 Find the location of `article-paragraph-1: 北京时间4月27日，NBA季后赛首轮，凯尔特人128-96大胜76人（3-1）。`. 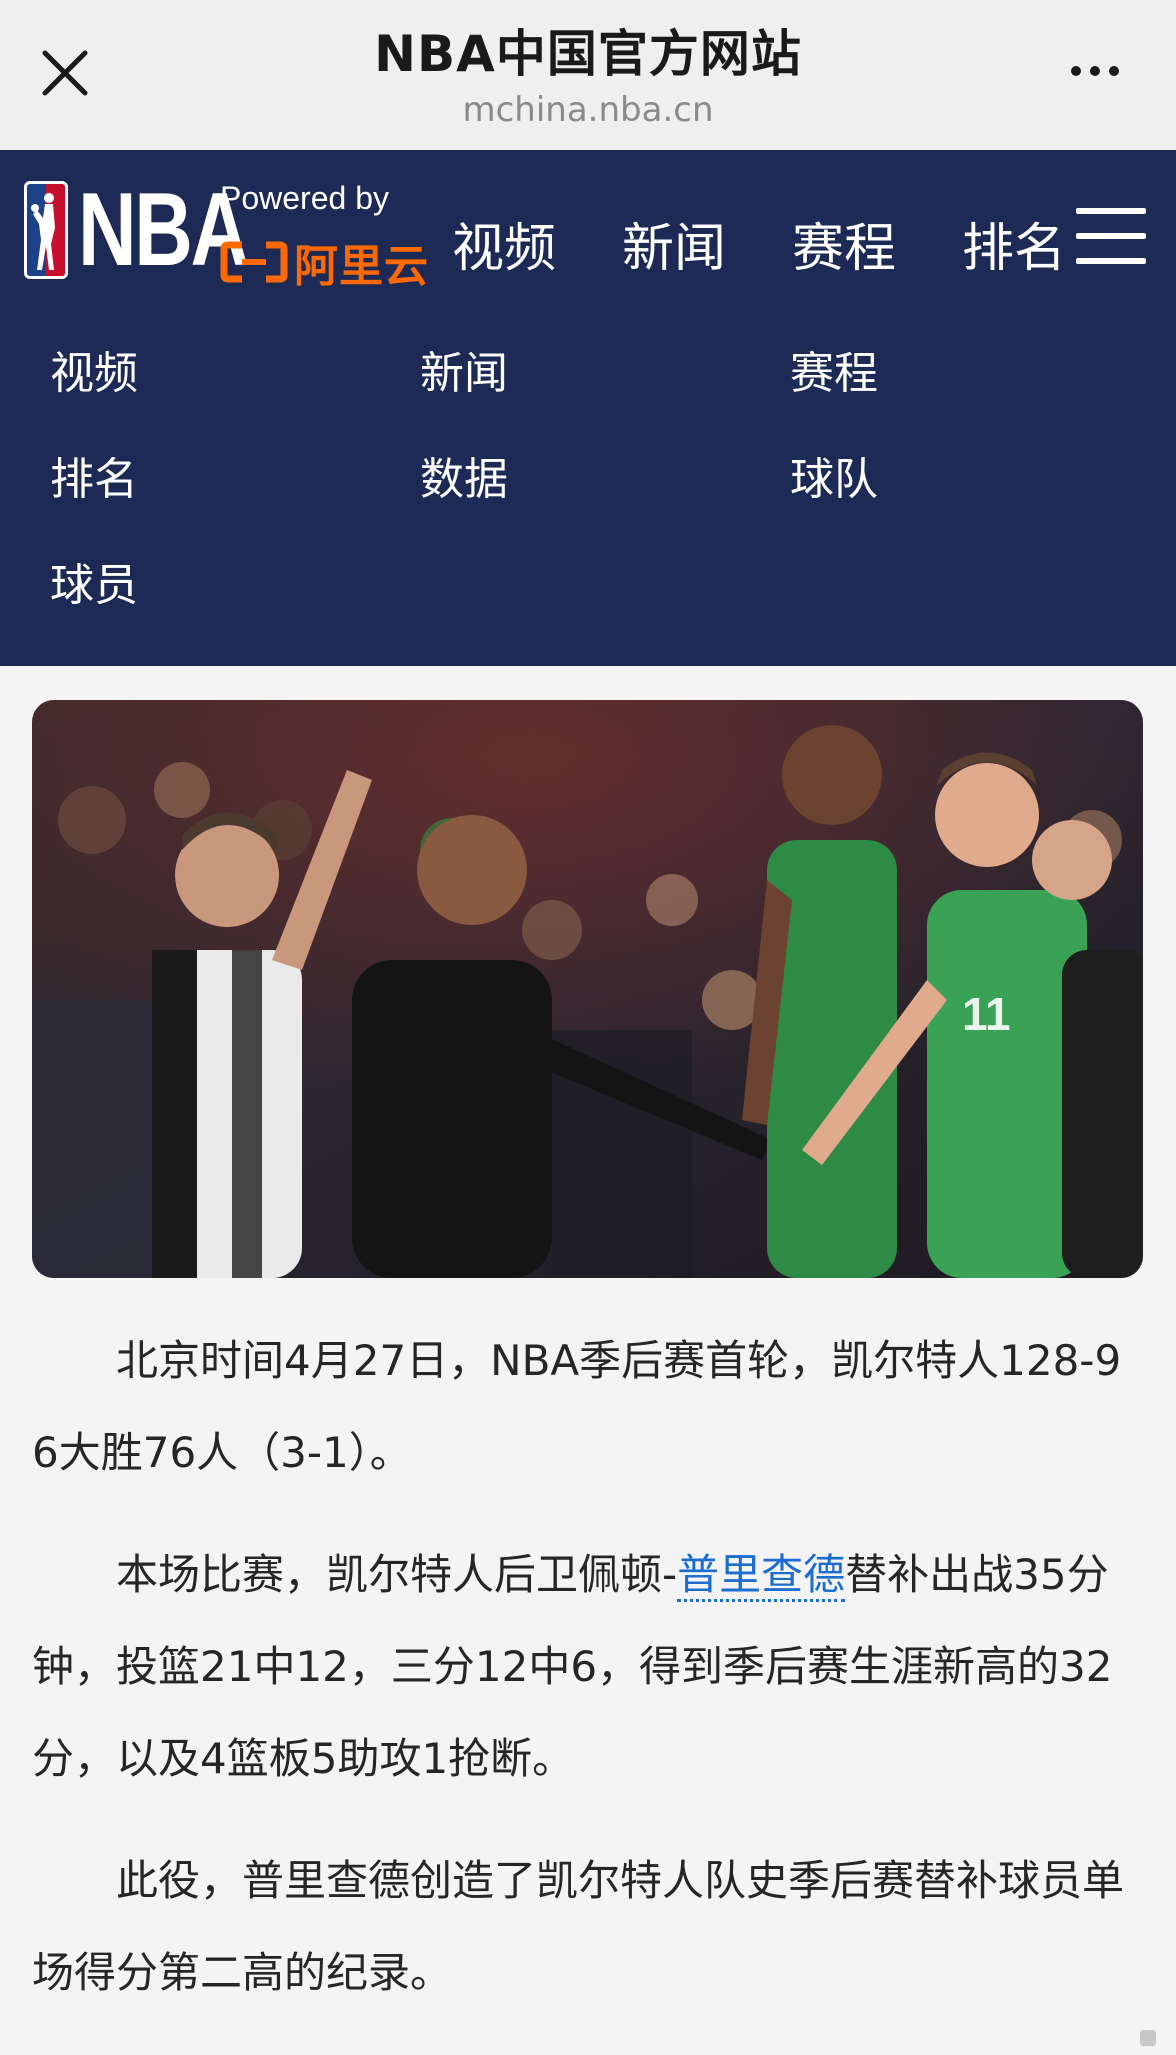

article-paragraph-1: 北京时间4月27日，NBA季后赛首轮，凯尔特人128-96大胜76人（3-1）。 is located at coordinates (577, 1406).